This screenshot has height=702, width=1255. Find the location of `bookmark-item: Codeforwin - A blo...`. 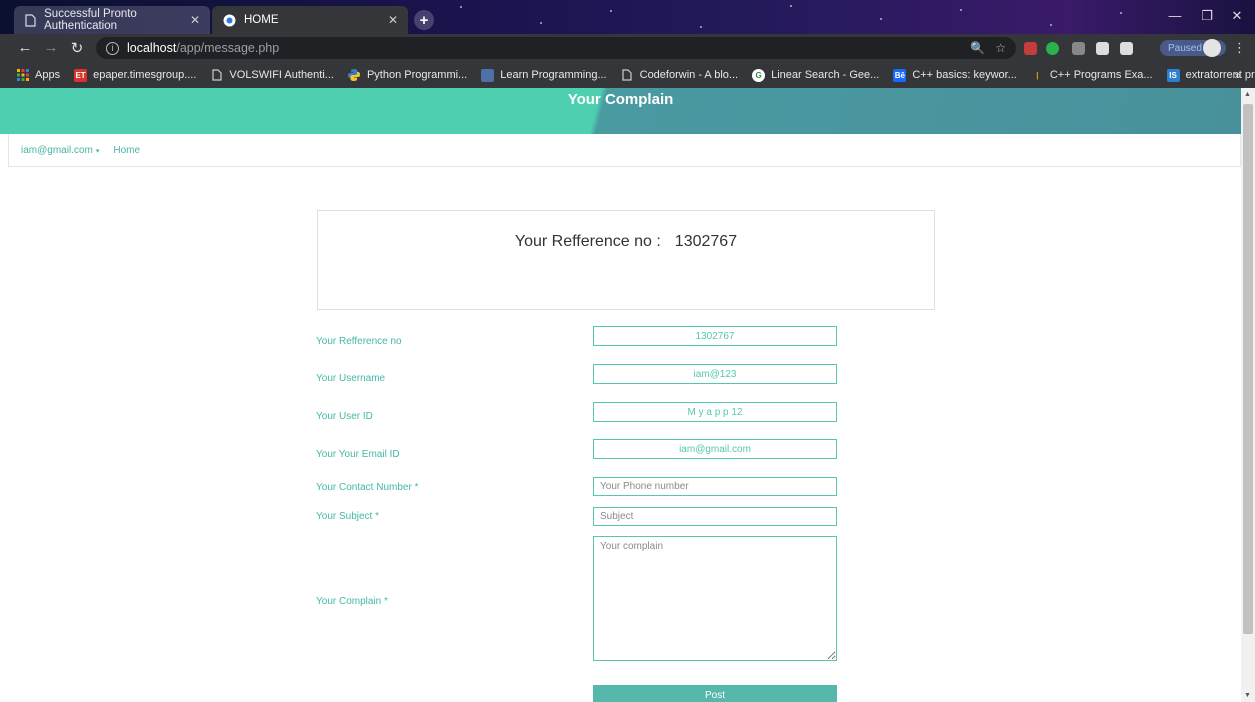

bookmark-item: Codeforwin - A blo... is located at coordinates (679, 75).